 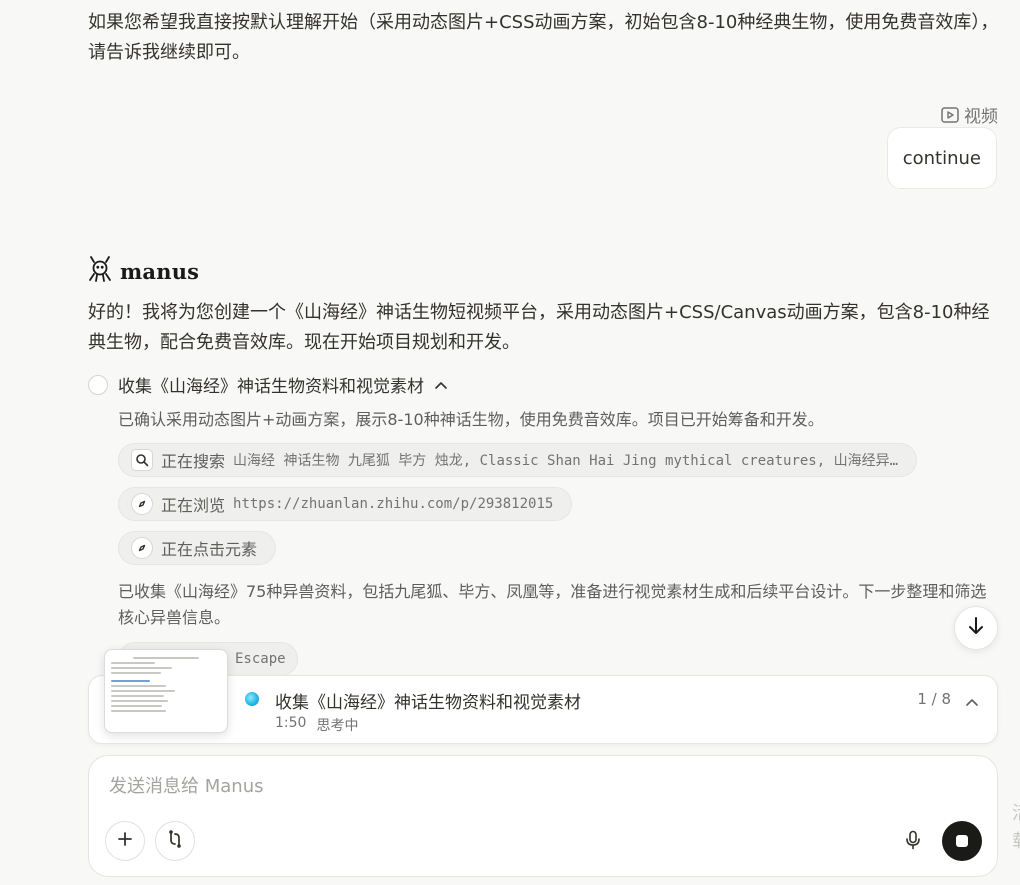 I want to click on tools-button, so click(x=175, y=841).